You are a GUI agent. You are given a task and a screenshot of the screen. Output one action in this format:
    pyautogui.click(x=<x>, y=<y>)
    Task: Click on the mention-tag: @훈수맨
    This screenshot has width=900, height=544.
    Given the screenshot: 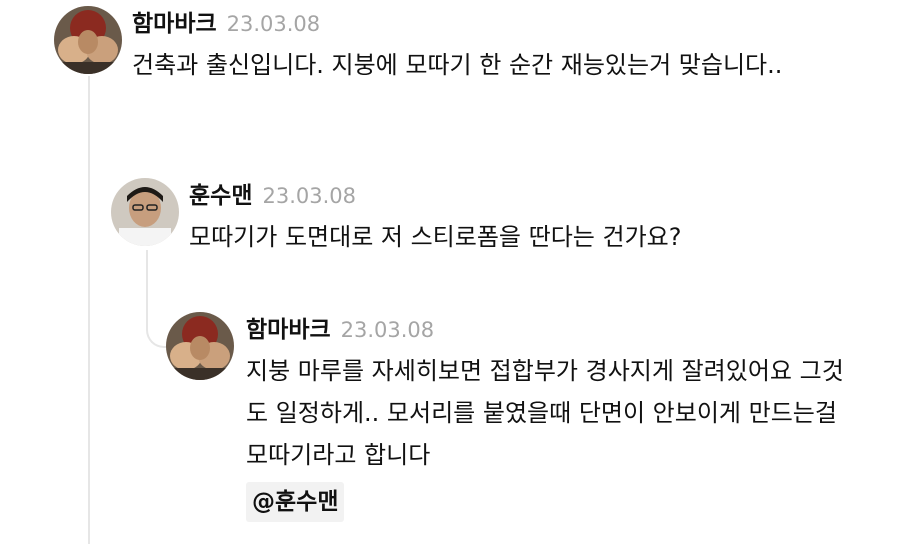 What is the action you would take?
    pyautogui.click(x=295, y=502)
    